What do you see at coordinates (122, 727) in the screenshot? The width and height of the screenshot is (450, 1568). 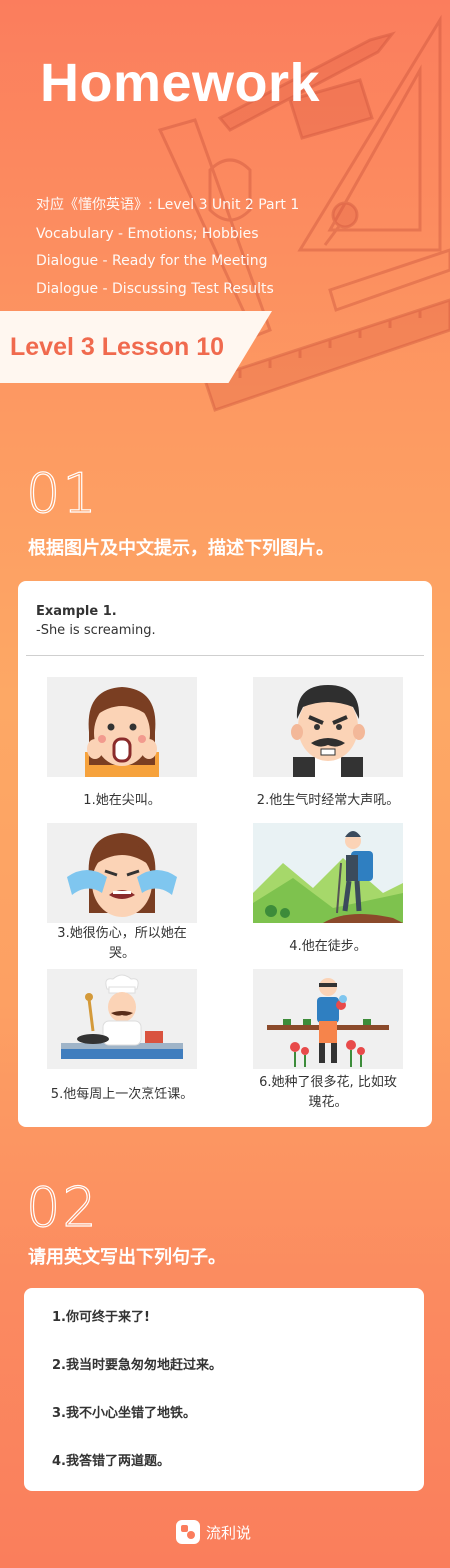 I see `screaming-woman-illustration` at bounding box center [122, 727].